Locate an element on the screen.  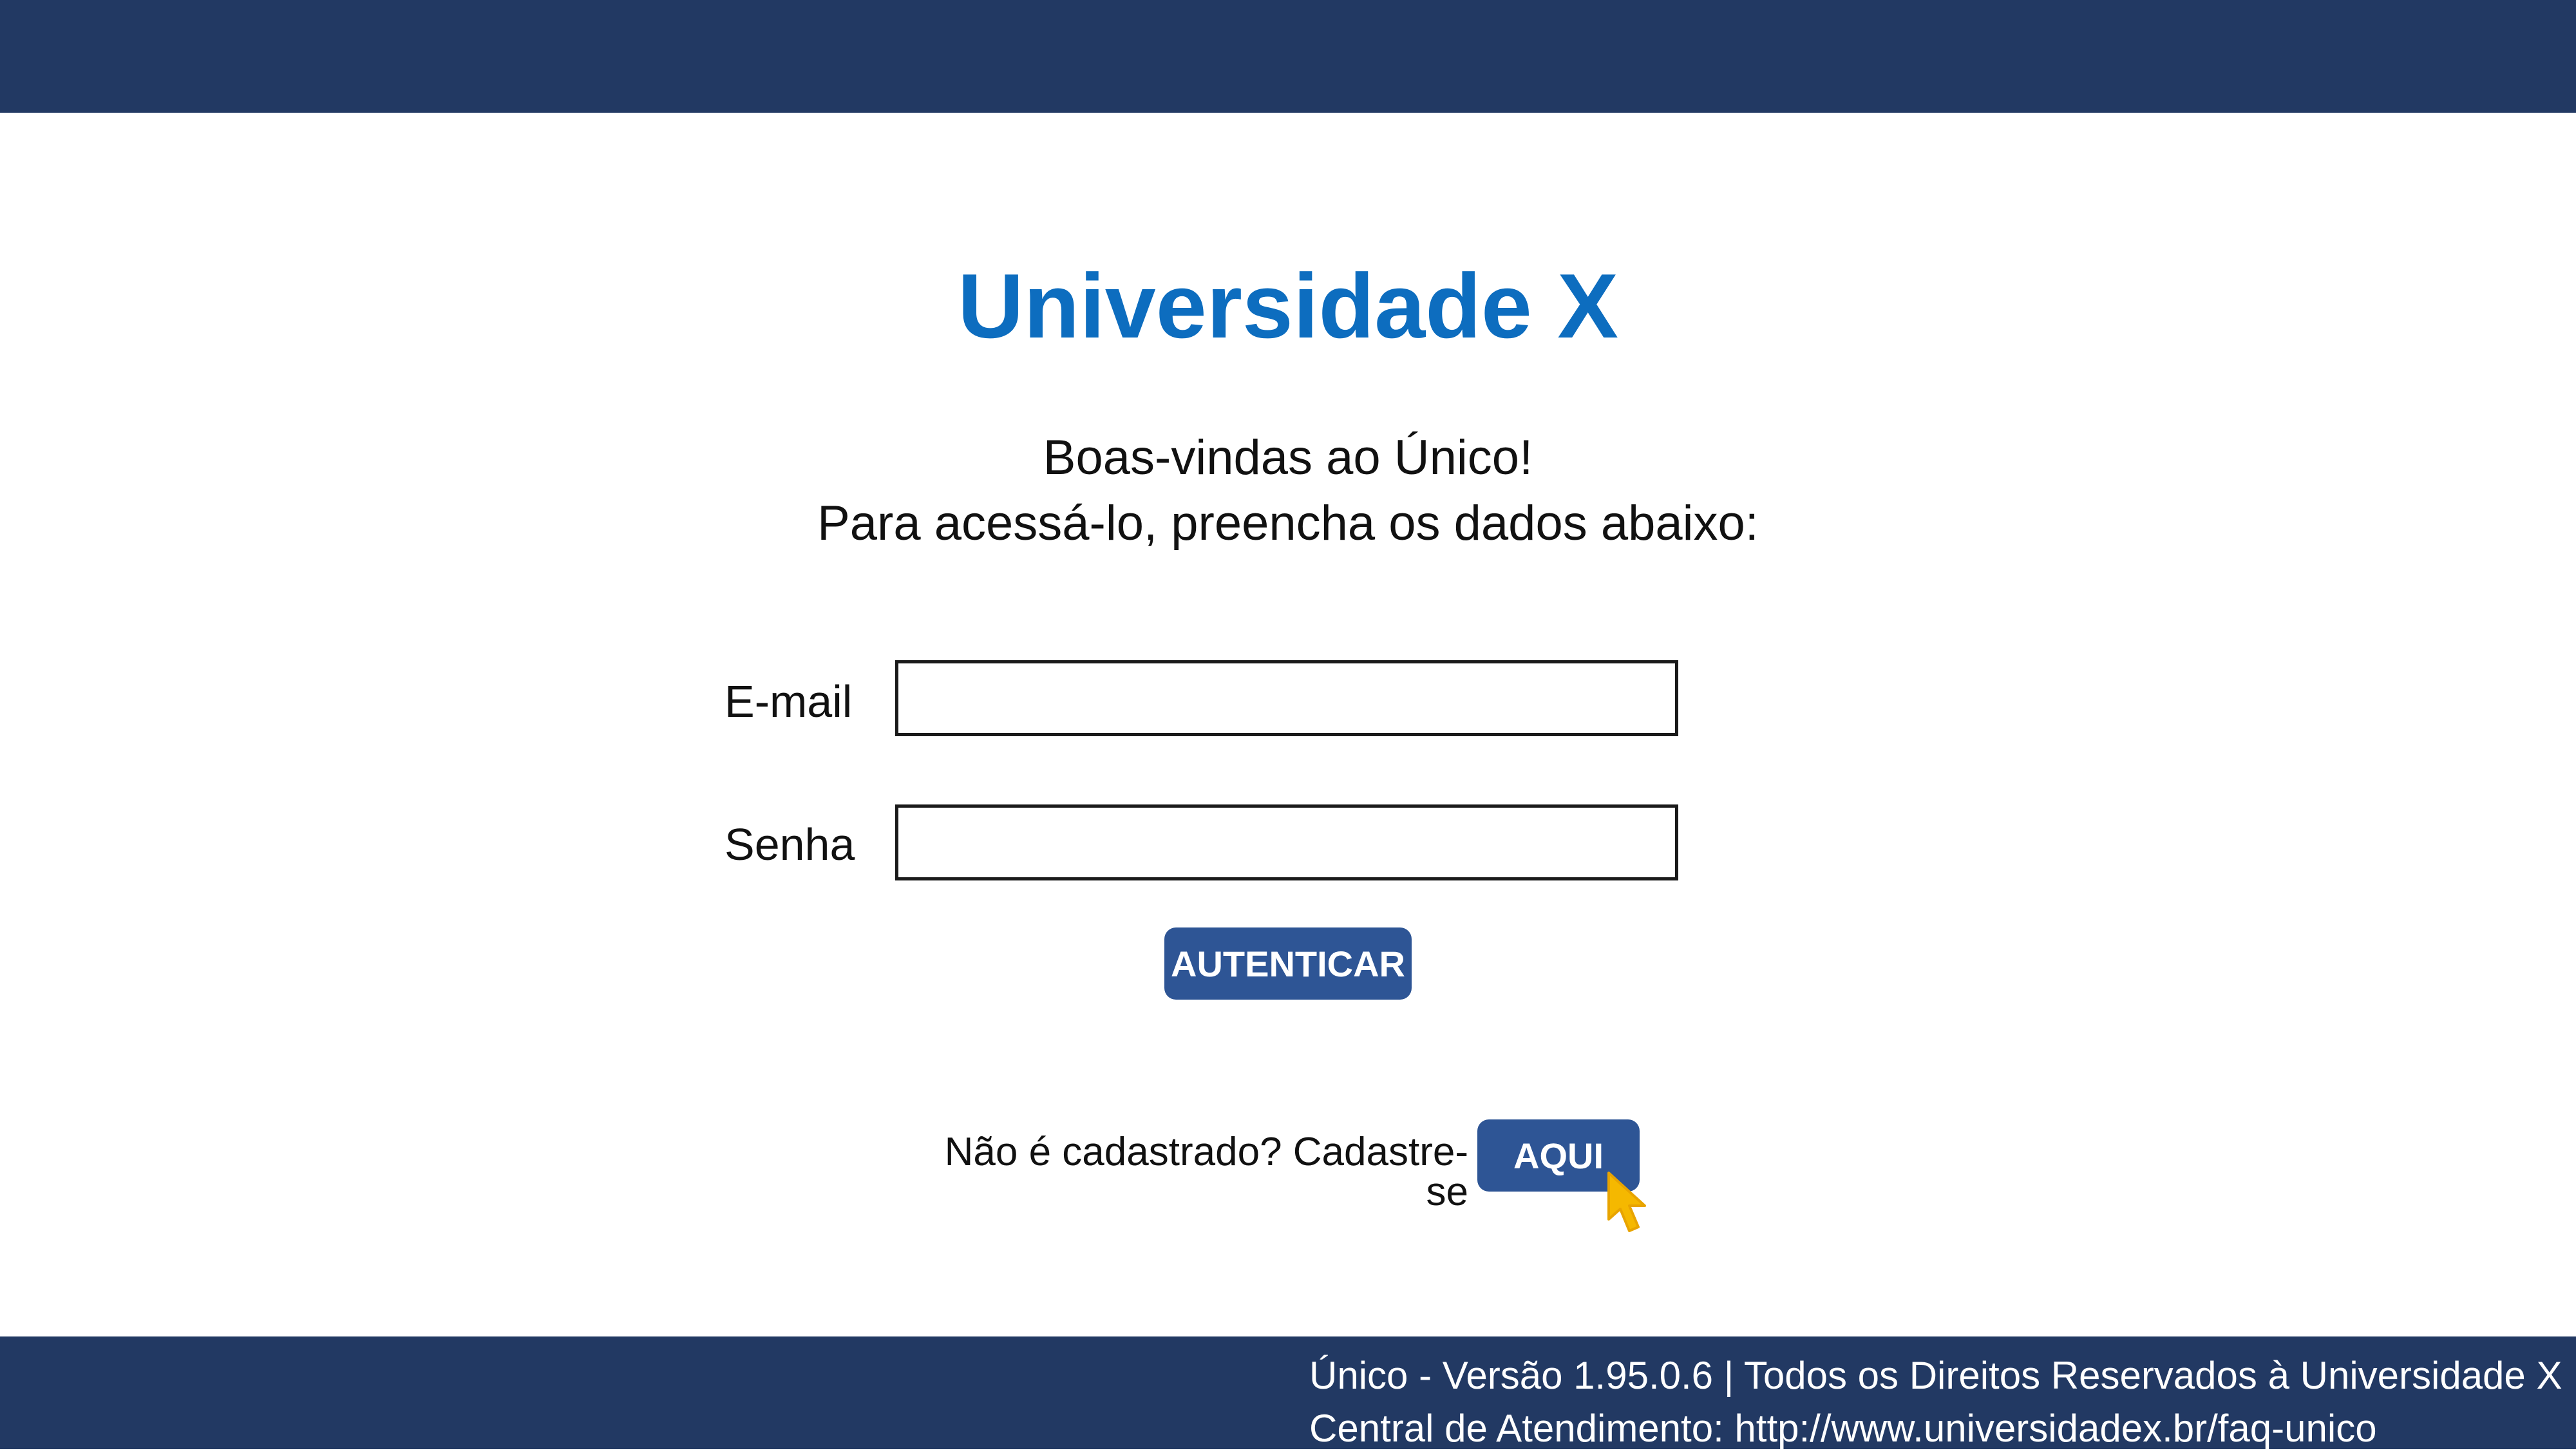
password-label: Senha is located at coordinates (789, 844).